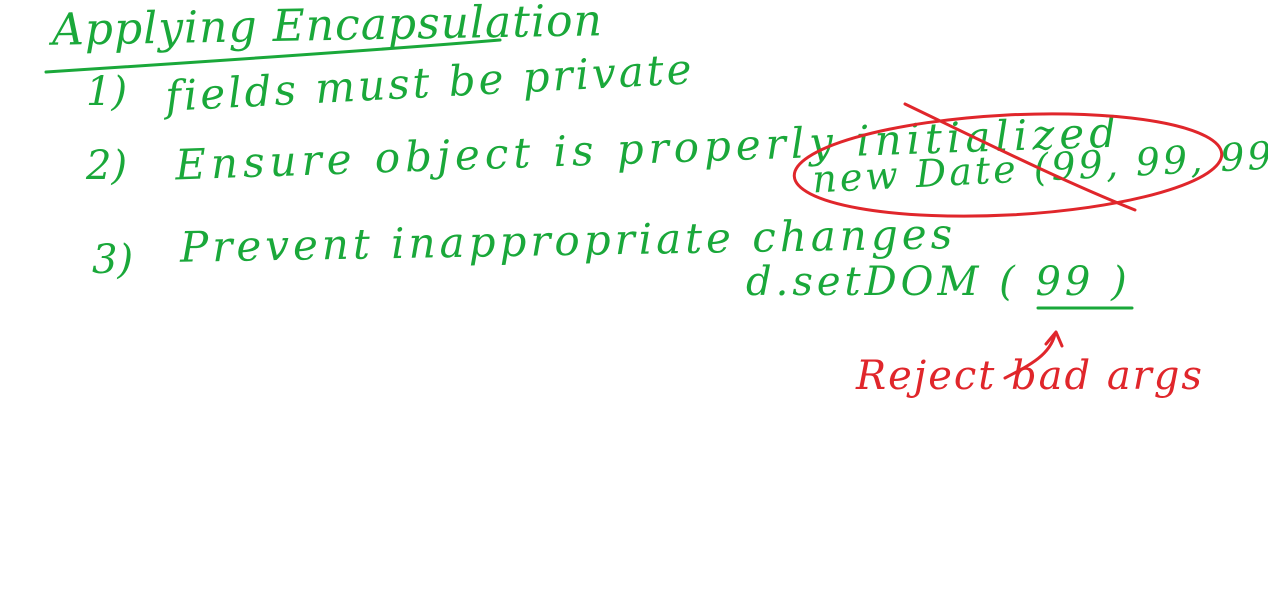 The image size is (1268, 590). I want to click on page-title: Applying Encapsulation, so click(327, 28).